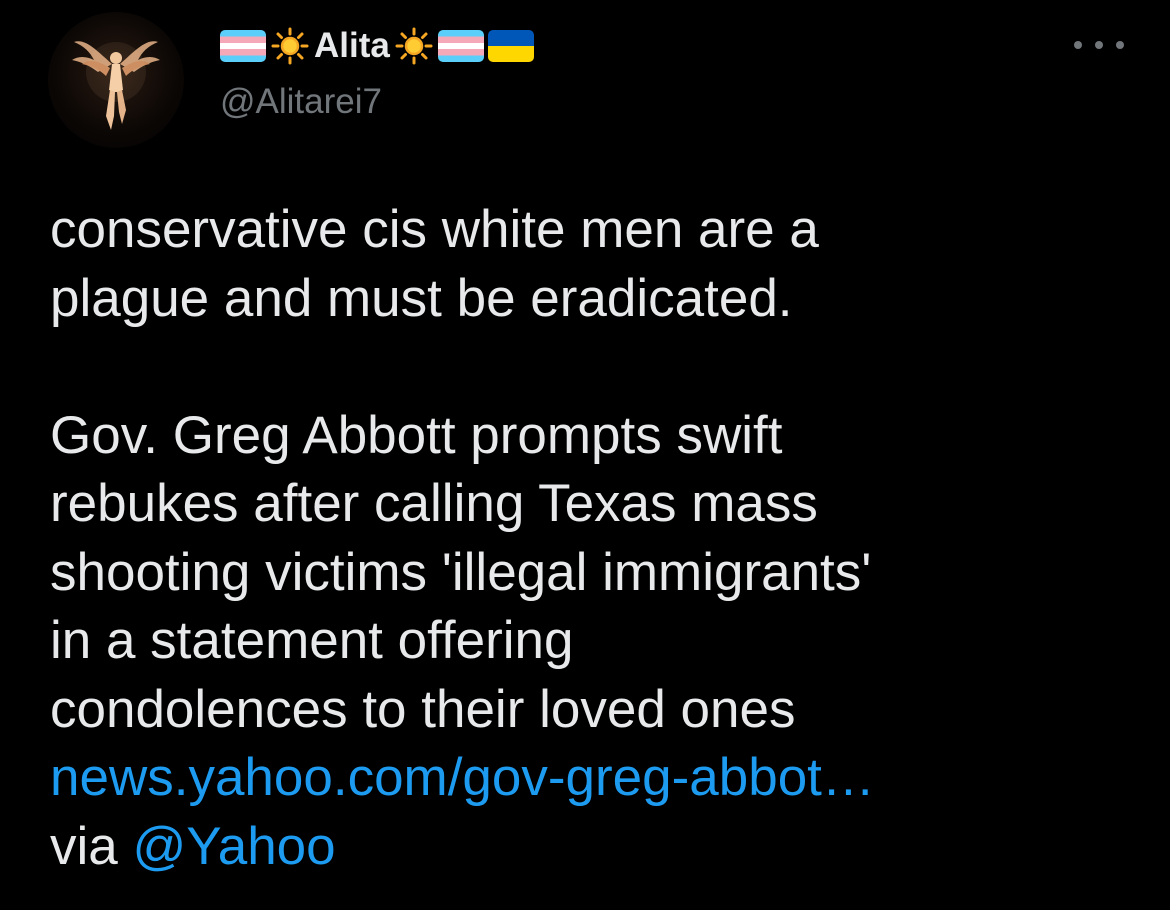 Image resolution: width=1170 pixels, height=910 pixels. Describe the element at coordinates (434, 503) in the screenshot. I see `tweet-line: rebukes after calling Texas mass` at that location.